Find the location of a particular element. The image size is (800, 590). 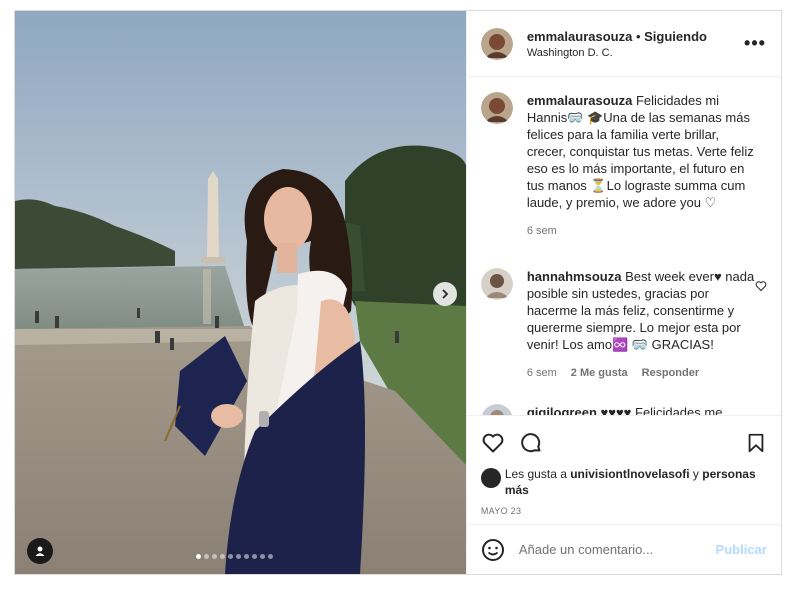

reply-button: Responder is located at coordinates (670, 373).